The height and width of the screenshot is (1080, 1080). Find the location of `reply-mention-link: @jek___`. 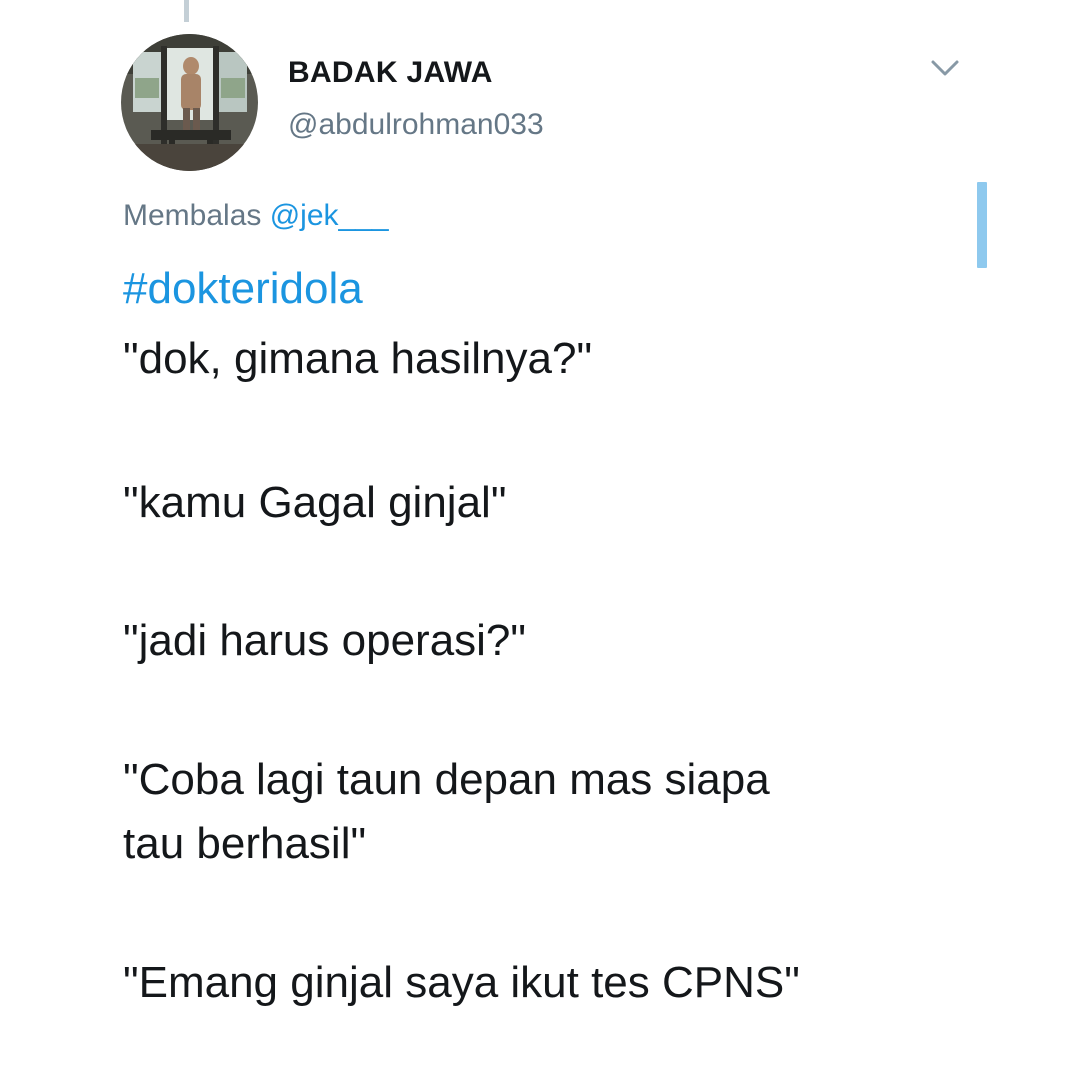

reply-mention-link: @jek___ is located at coordinates (329, 215).